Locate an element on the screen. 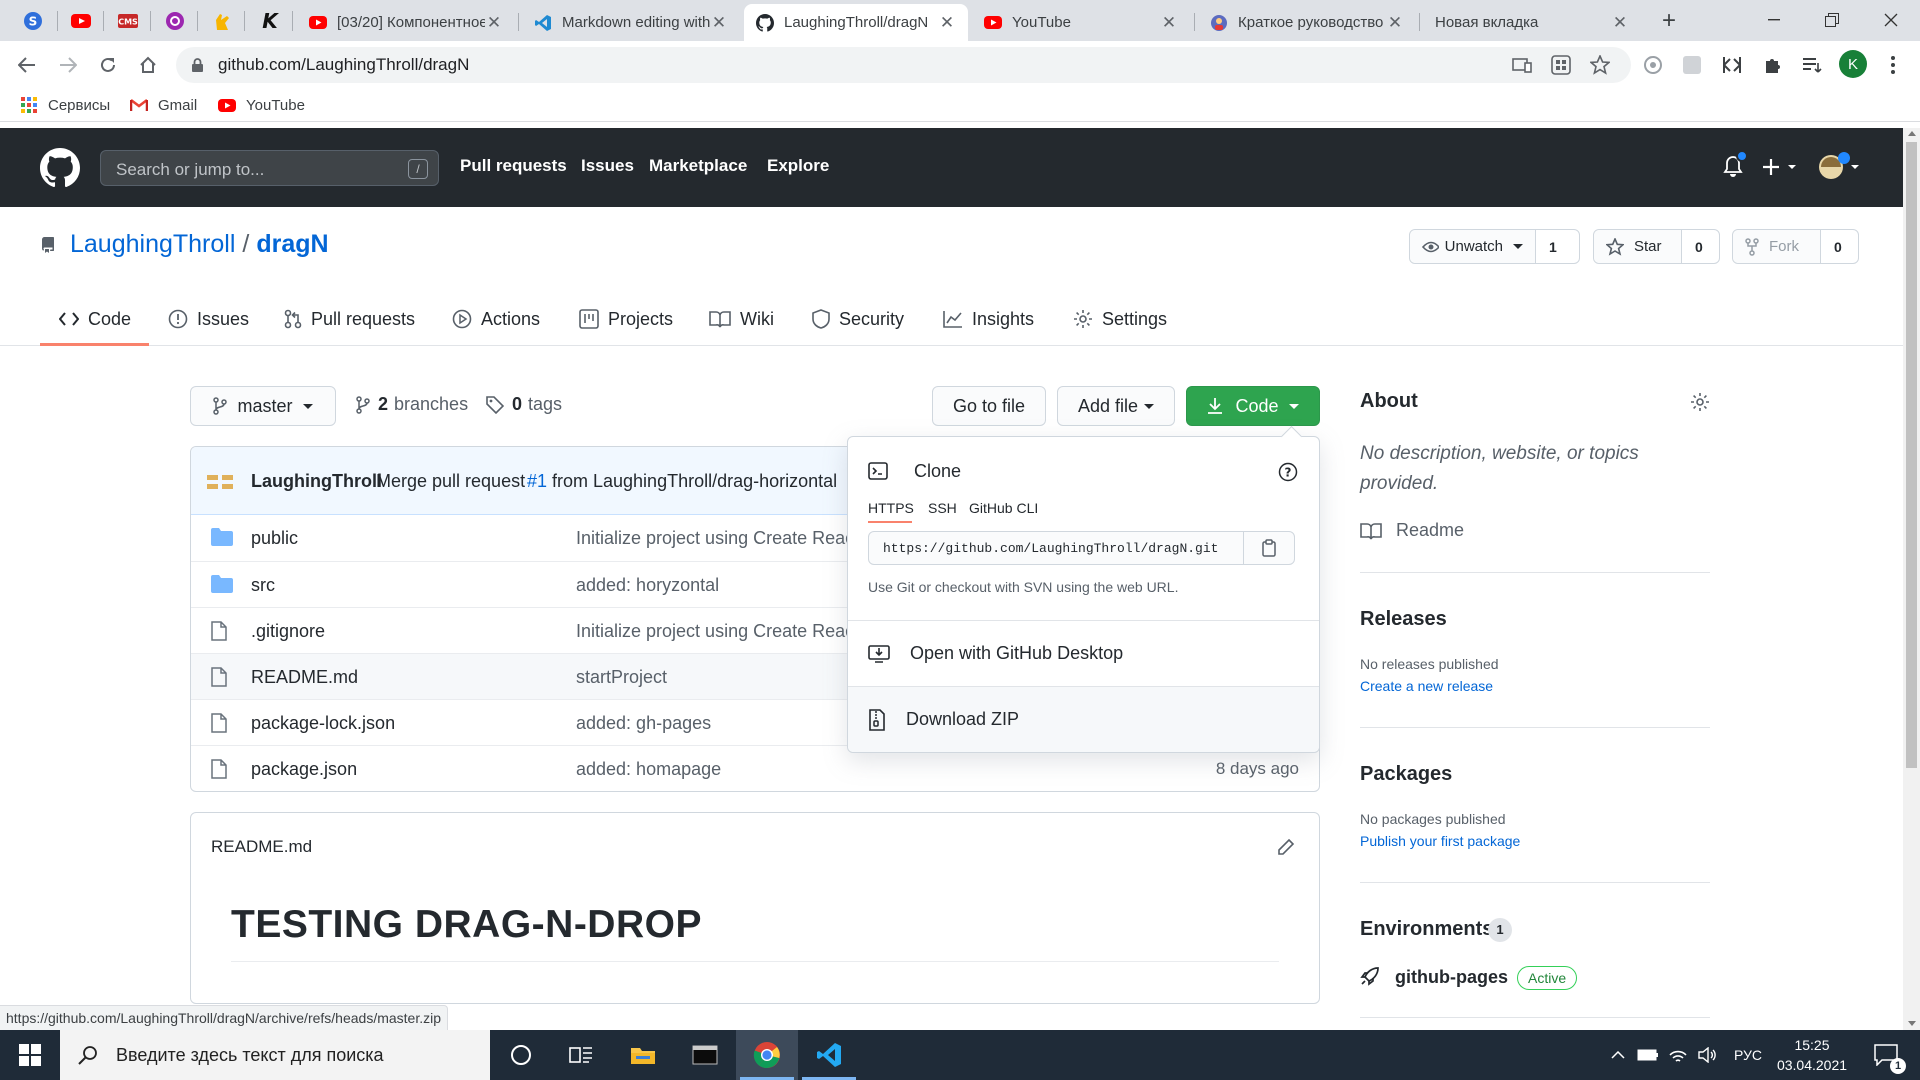  fork-count: 0 is located at coordinates (1838, 246).